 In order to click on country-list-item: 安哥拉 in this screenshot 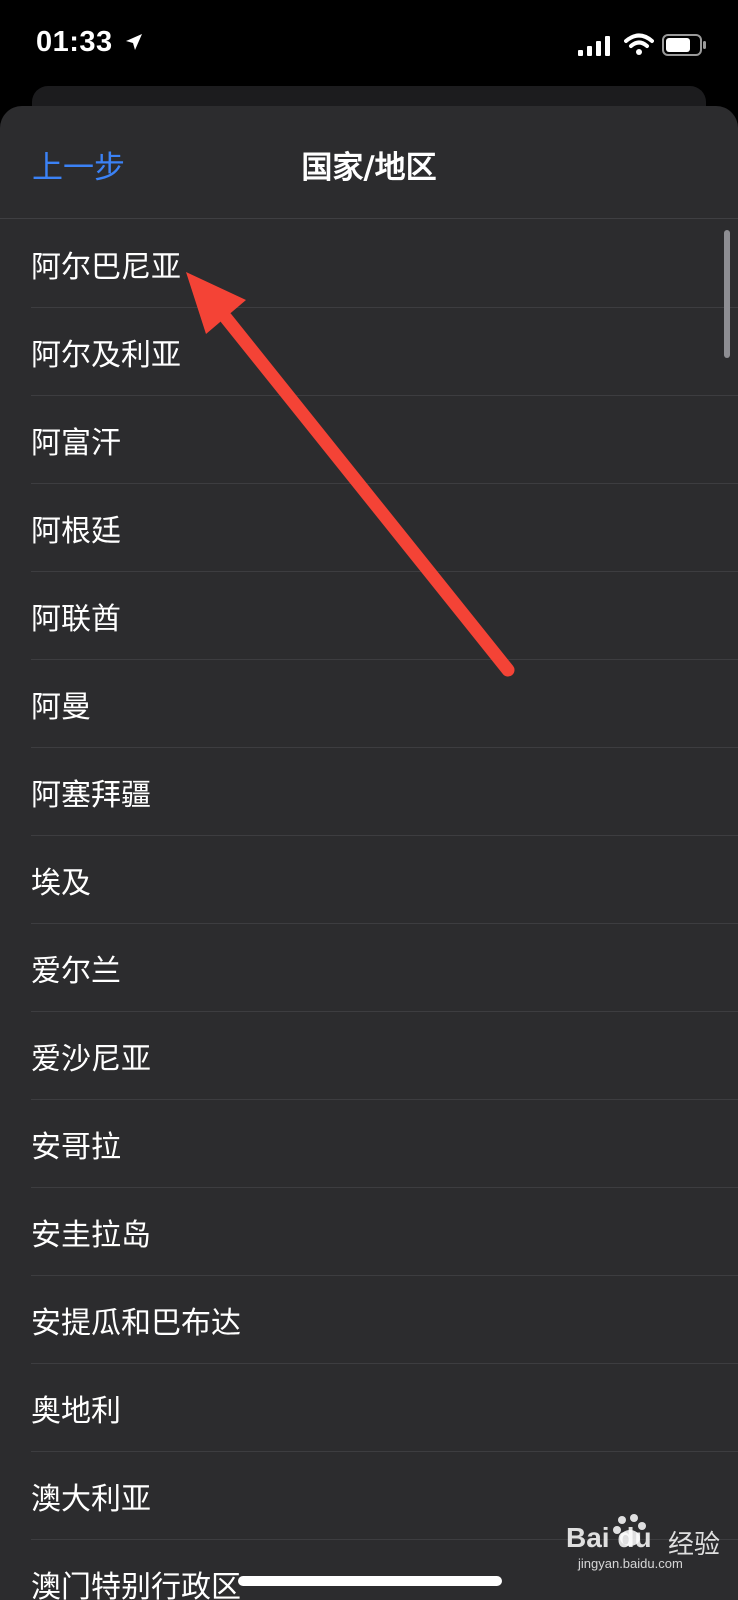, I will do `click(369, 1144)`.